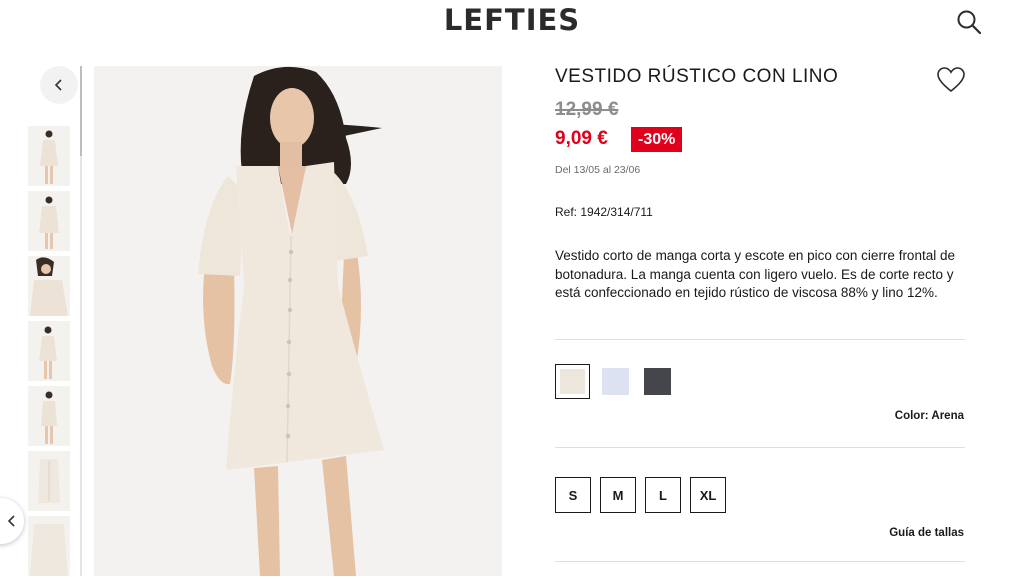 The image size is (1024, 581). What do you see at coordinates (604, 212) in the screenshot?
I see `product-reference: Ref: 1942/314/711` at bounding box center [604, 212].